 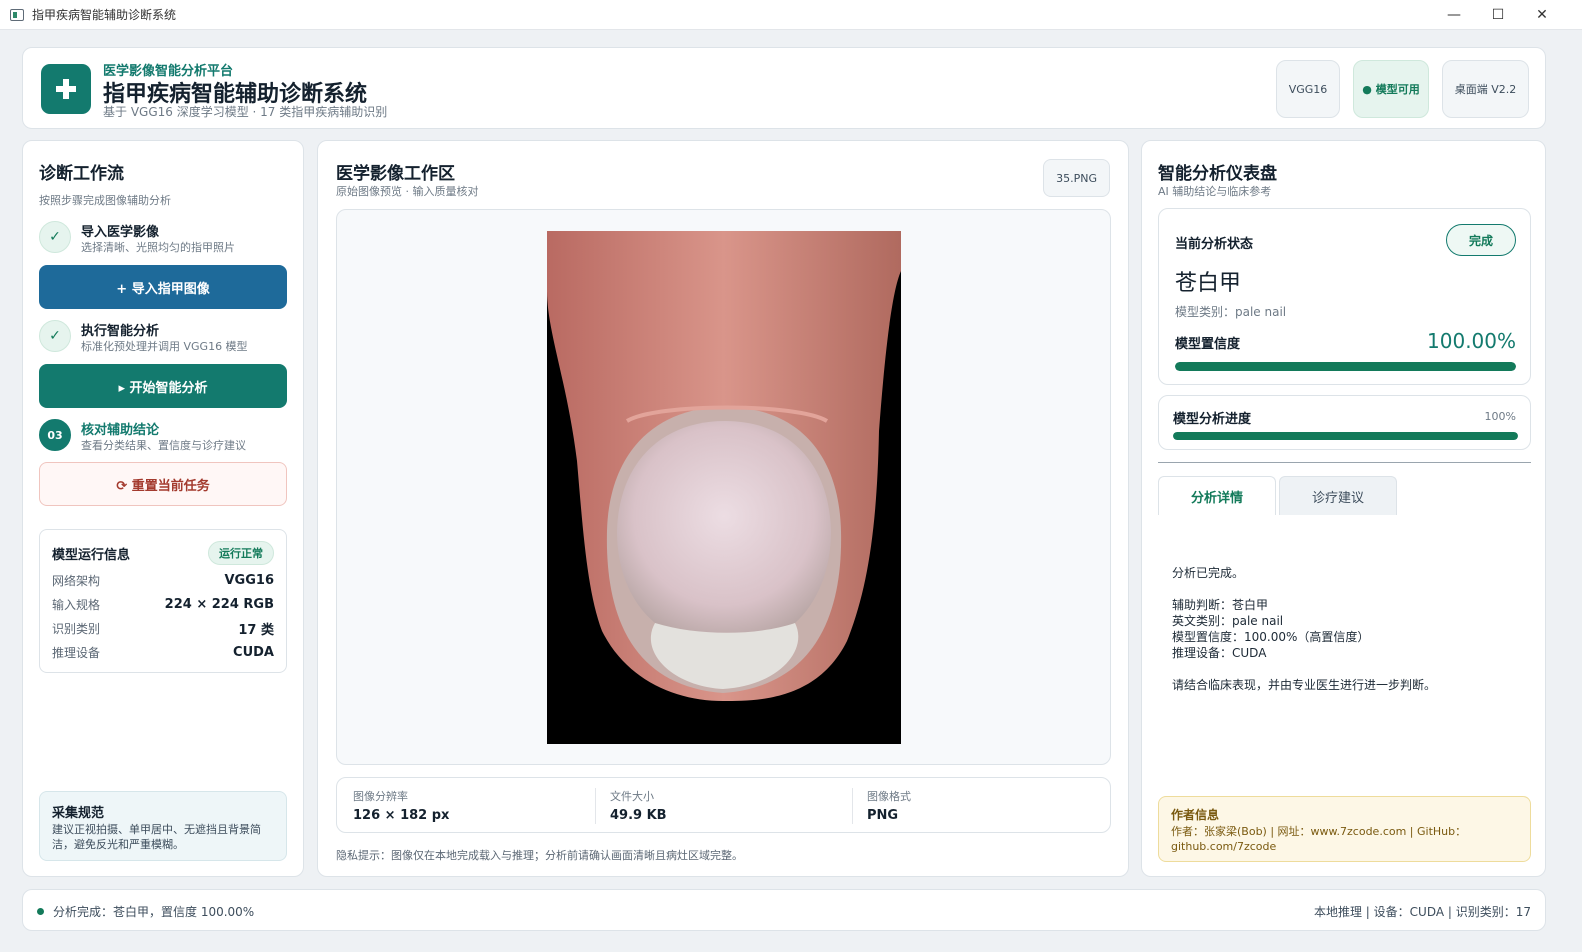 I want to click on info-key: 推理设备, so click(x=76, y=652).